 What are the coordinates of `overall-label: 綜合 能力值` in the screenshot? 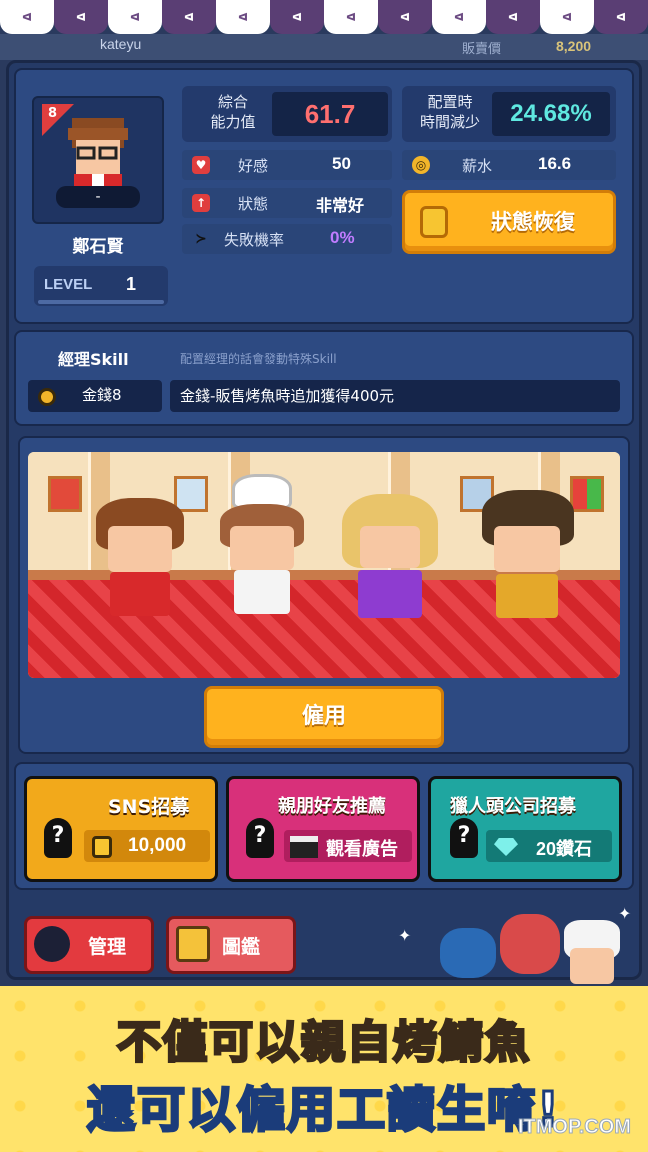 It's located at (233, 112).